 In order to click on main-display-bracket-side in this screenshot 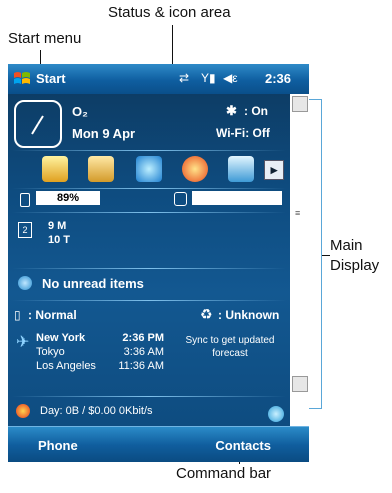, I will do `click(321, 254)`.